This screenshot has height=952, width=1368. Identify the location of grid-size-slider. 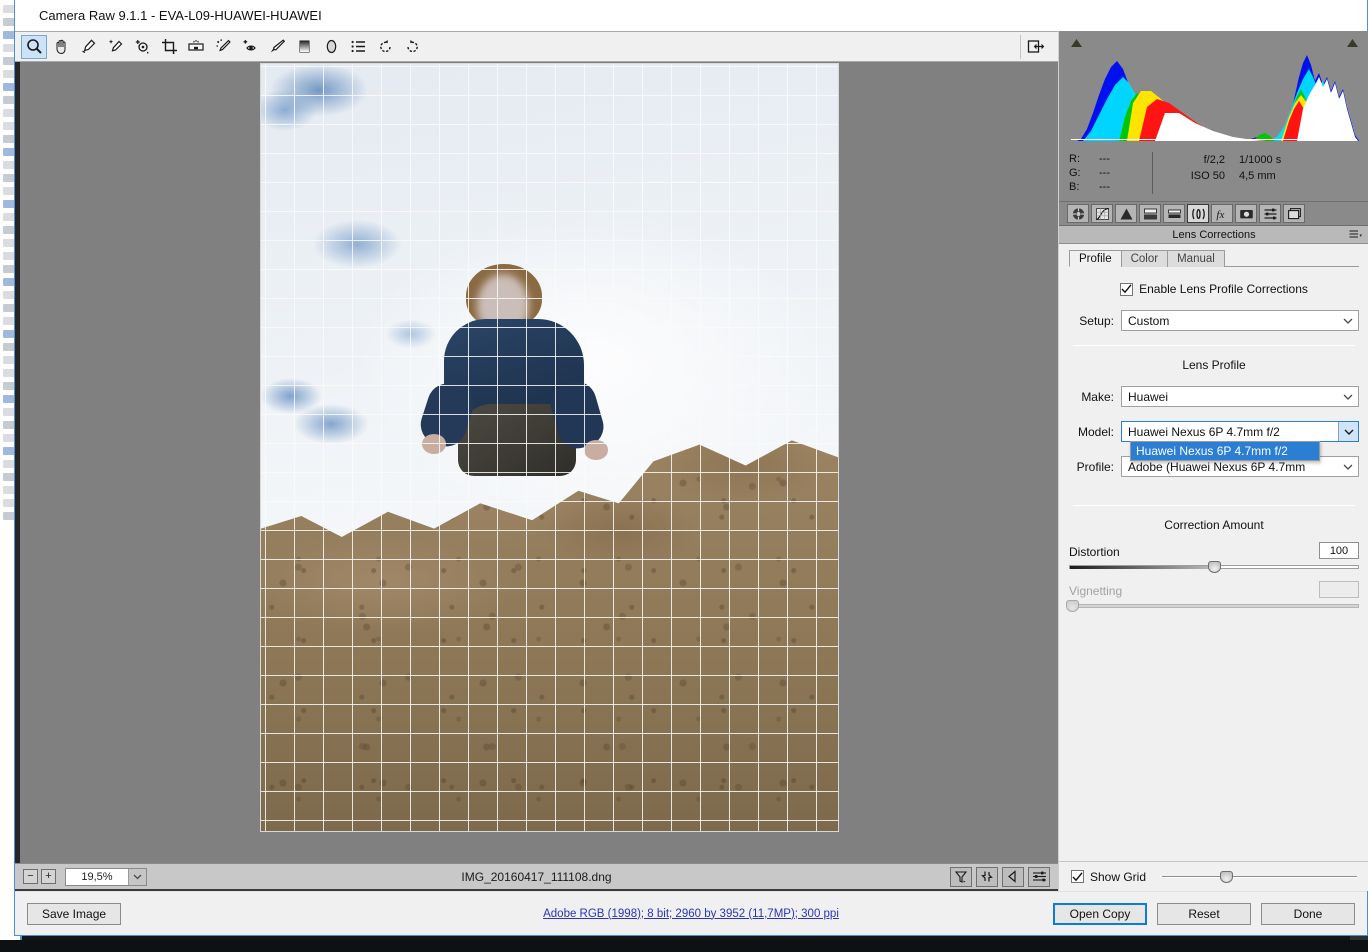
(1259, 876).